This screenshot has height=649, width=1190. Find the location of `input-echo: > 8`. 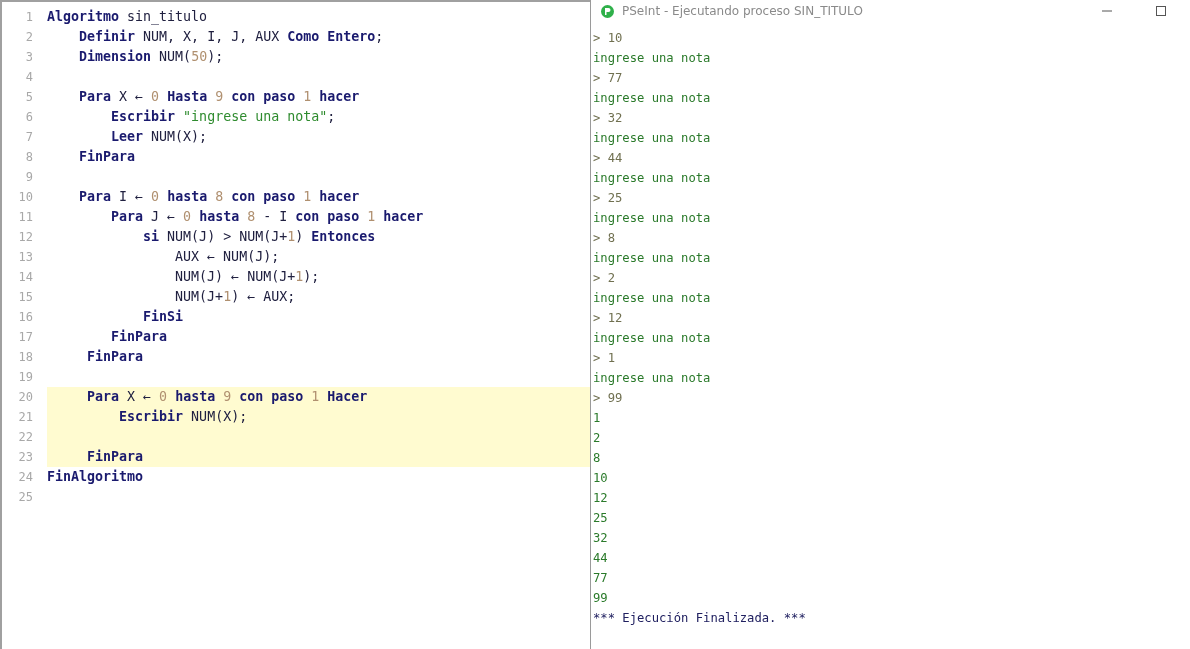

input-echo: > 8 is located at coordinates (604, 238).